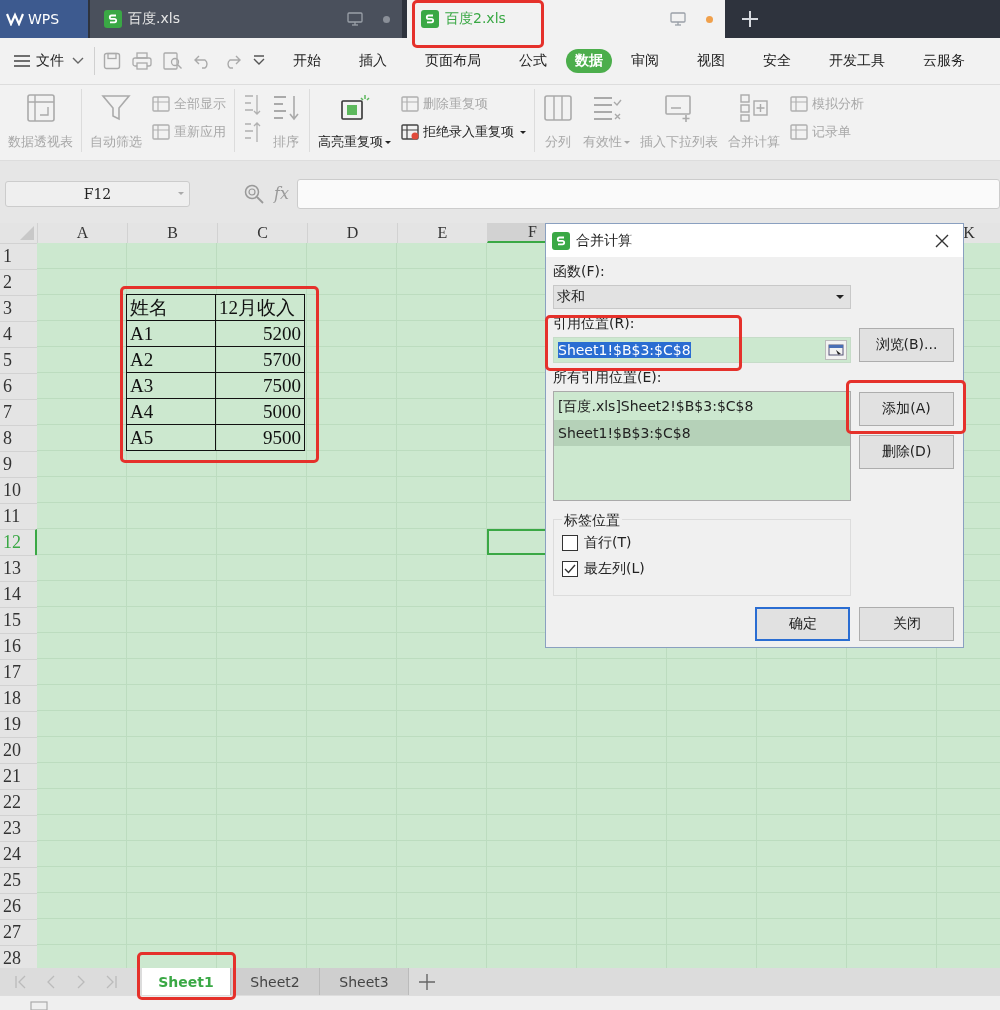 Image resolution: width=1000 pixels, height=1010 pixels. What do you see at coordinates (260, 437) in the screenshot?
I see `table-cell: 9500` at bounding box center [260, 437].